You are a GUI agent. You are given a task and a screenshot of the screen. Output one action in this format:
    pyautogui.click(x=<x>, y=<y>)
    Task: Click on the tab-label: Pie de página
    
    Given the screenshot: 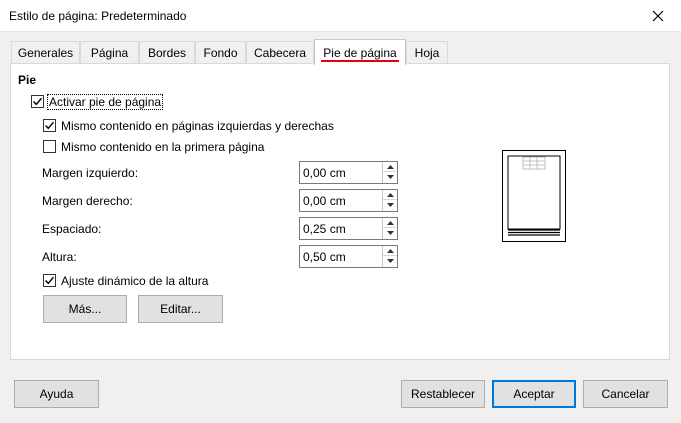 What is the action you would take?
    pyautogui.click(x=360, y=52)
    